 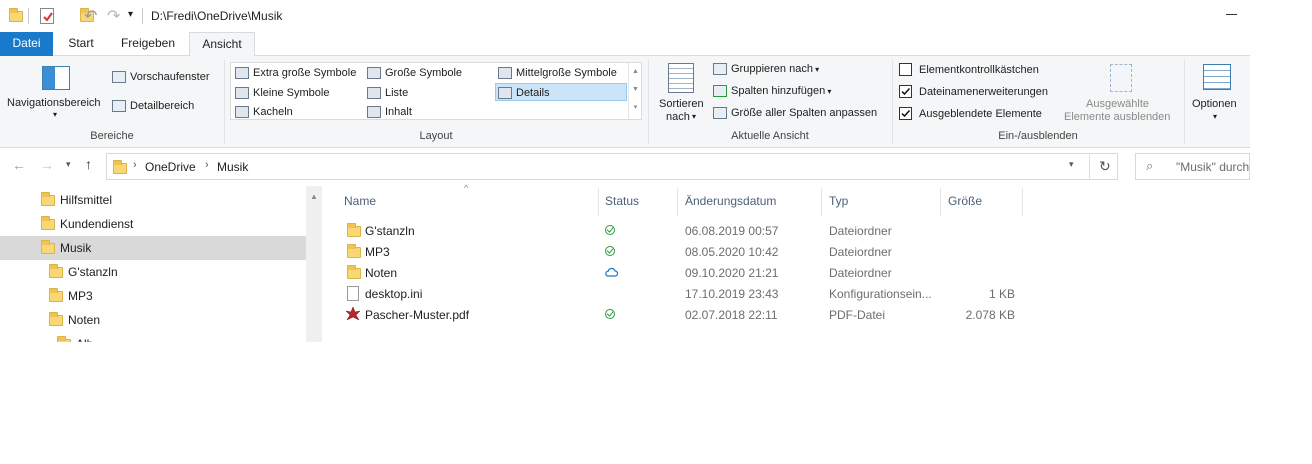 What do you see at coordinates (732, 294) in the screenshot?
I see `file-date: 17.10.2019 23:43` at bounding box center [732, 294].